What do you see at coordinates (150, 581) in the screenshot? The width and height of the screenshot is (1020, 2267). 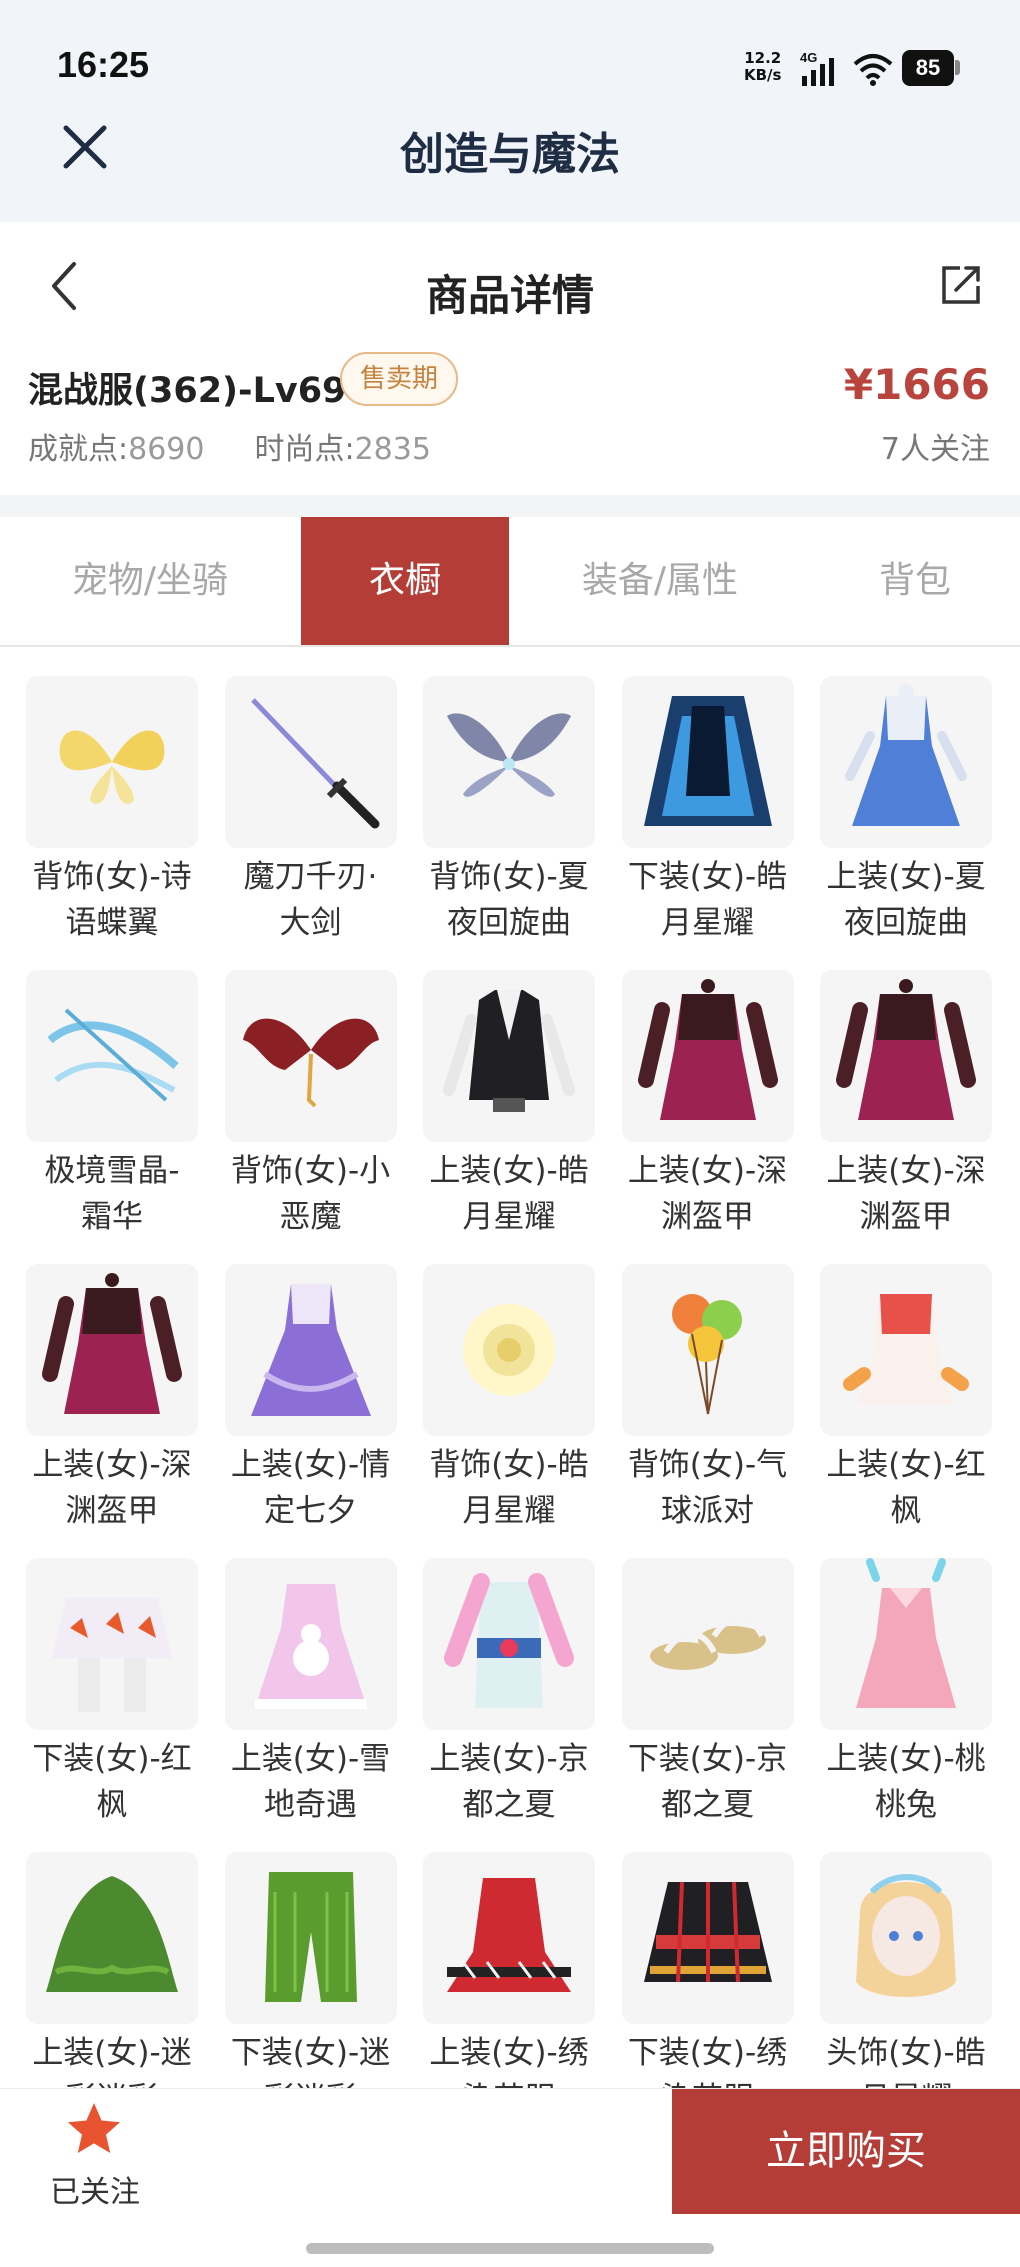 I see `tab-pets-mounts: 宠物/坐骑` at bounding box center [150, 581].